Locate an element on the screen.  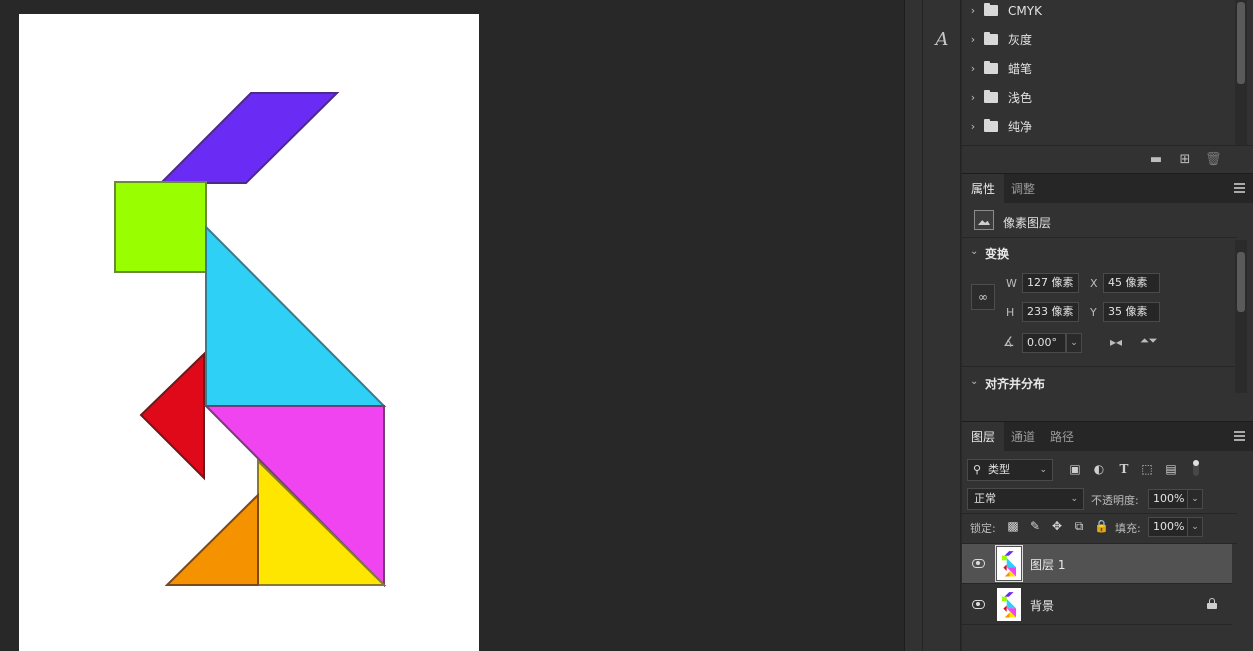
square-piece is located at coordinates (160, 227).